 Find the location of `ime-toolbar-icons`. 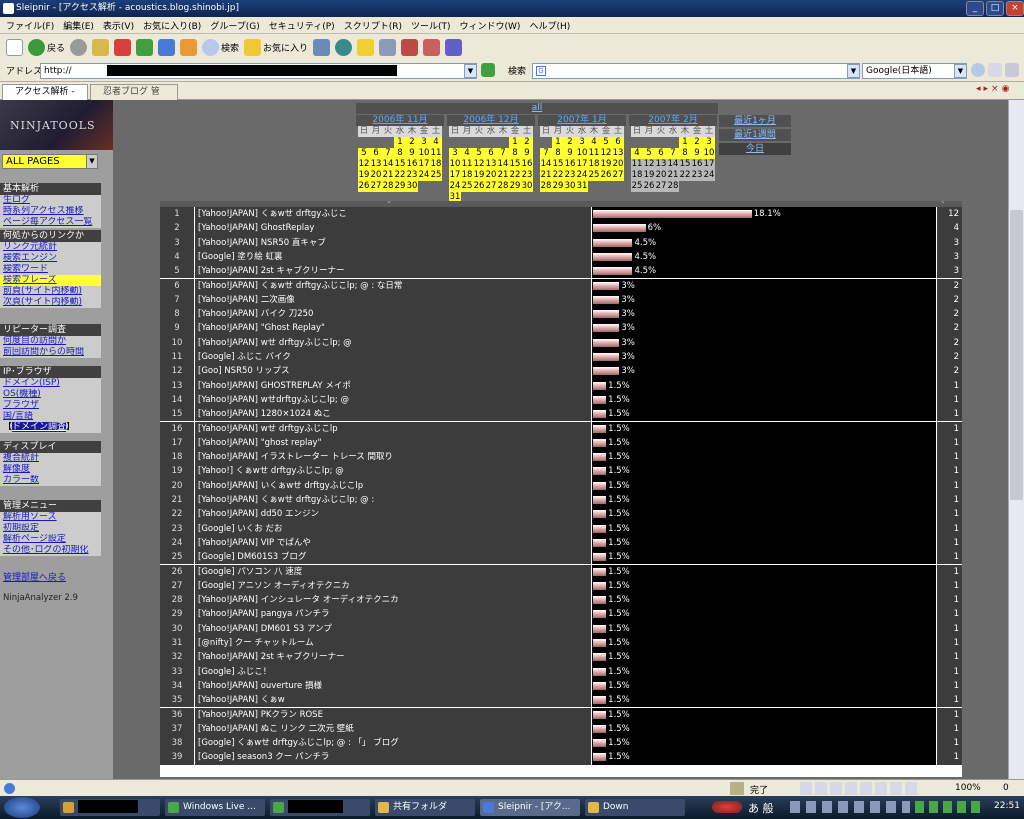

ime-toolbar-icons is located at coordinates (850, 807).